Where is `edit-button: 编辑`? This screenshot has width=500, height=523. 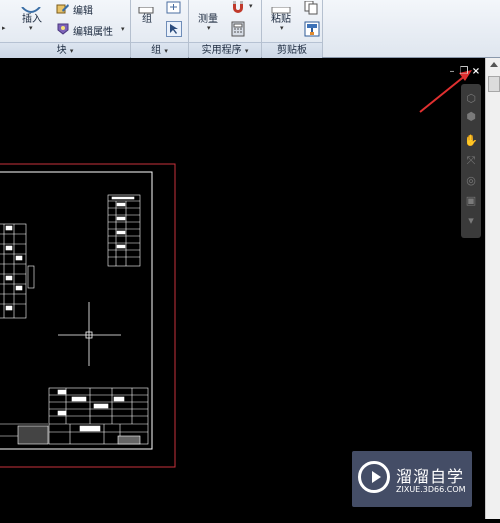 edit-button: 编辑 is located at coordinates (83, 9).